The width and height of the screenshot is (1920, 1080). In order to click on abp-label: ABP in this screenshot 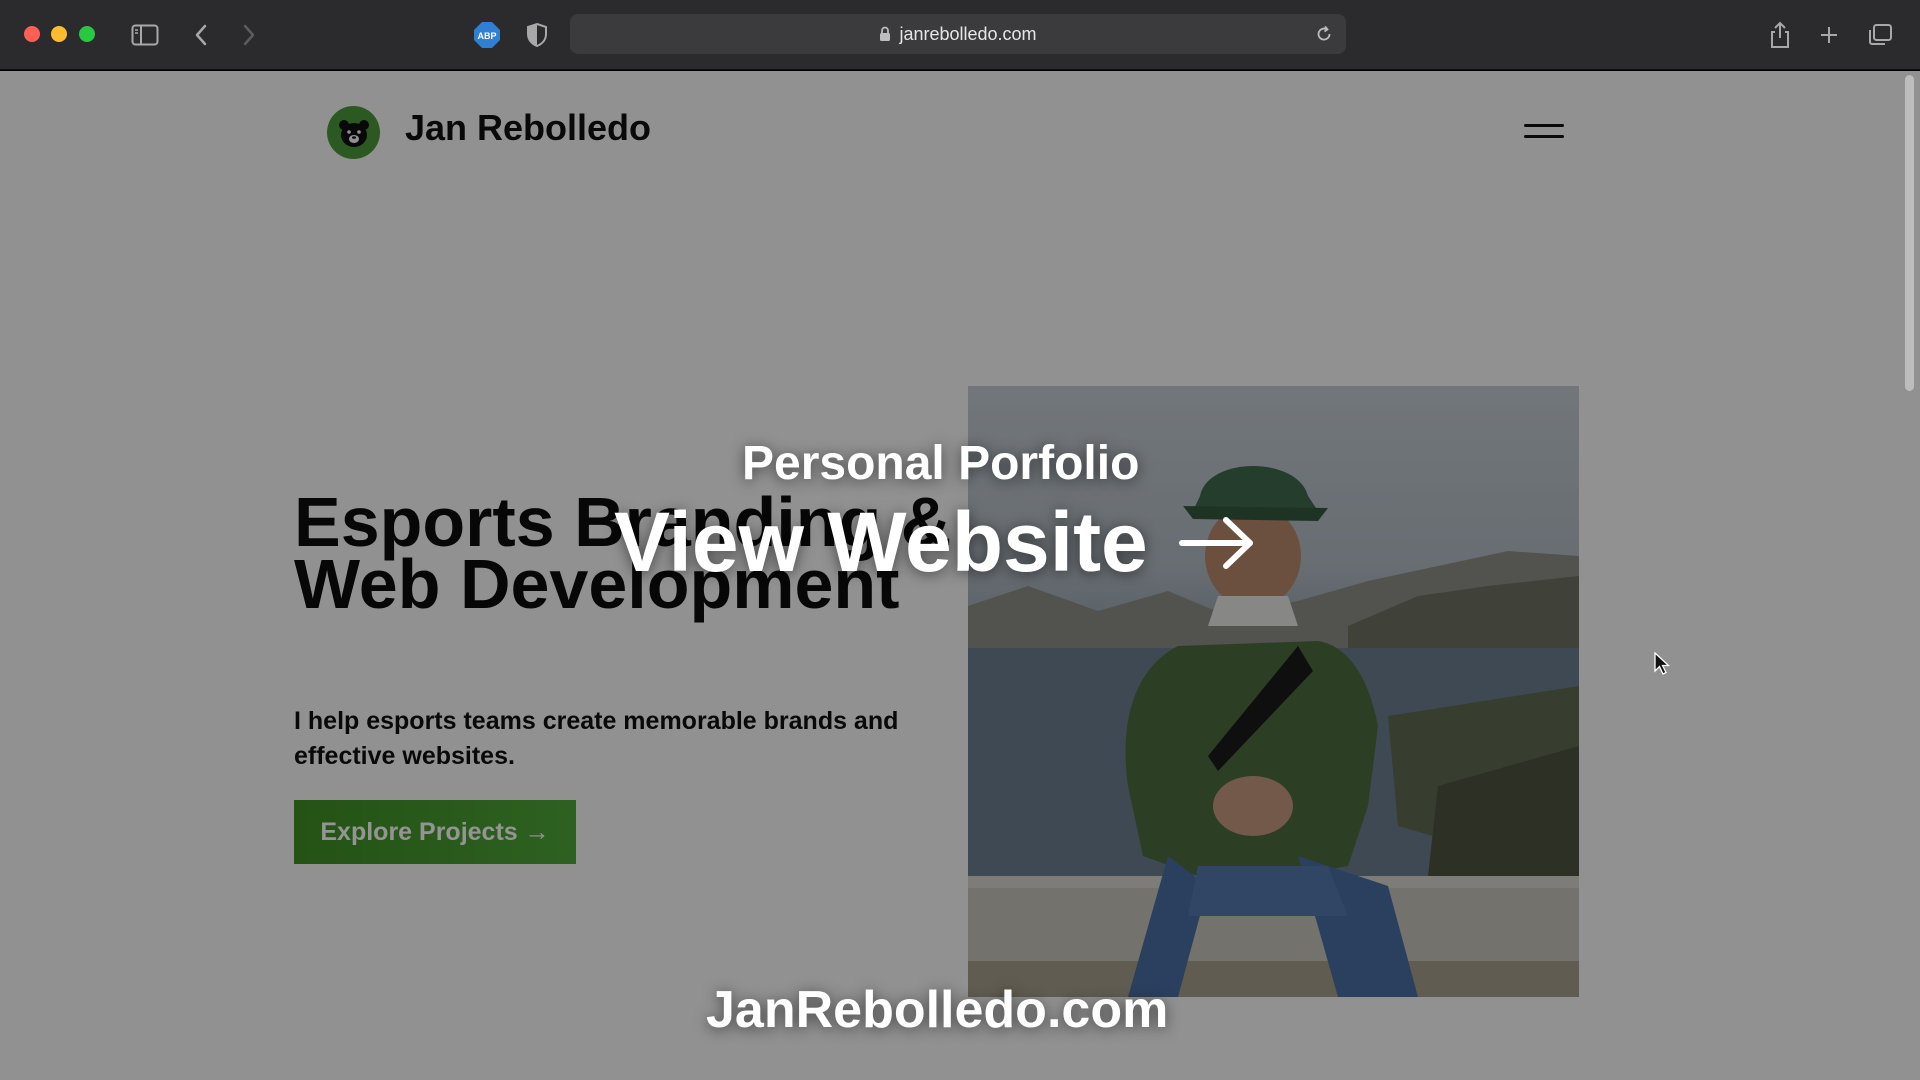, I will do `click(486, 36)`.